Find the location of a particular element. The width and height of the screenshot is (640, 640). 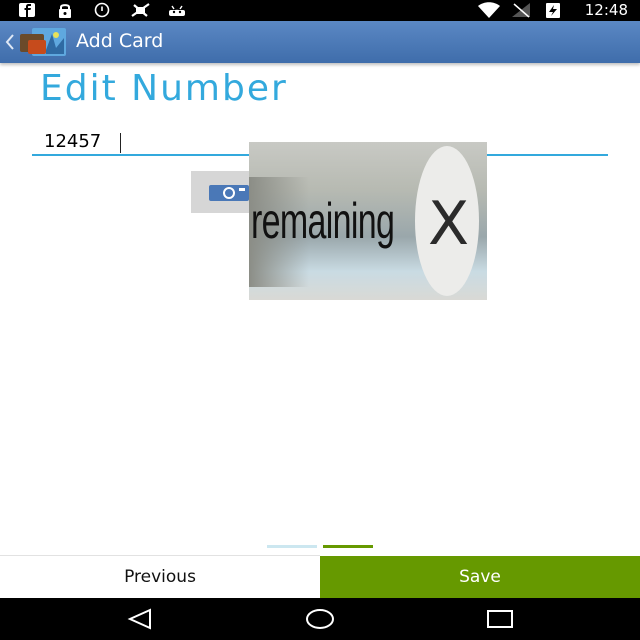

status-time: 12:48 is located at coordinates (606, 10).